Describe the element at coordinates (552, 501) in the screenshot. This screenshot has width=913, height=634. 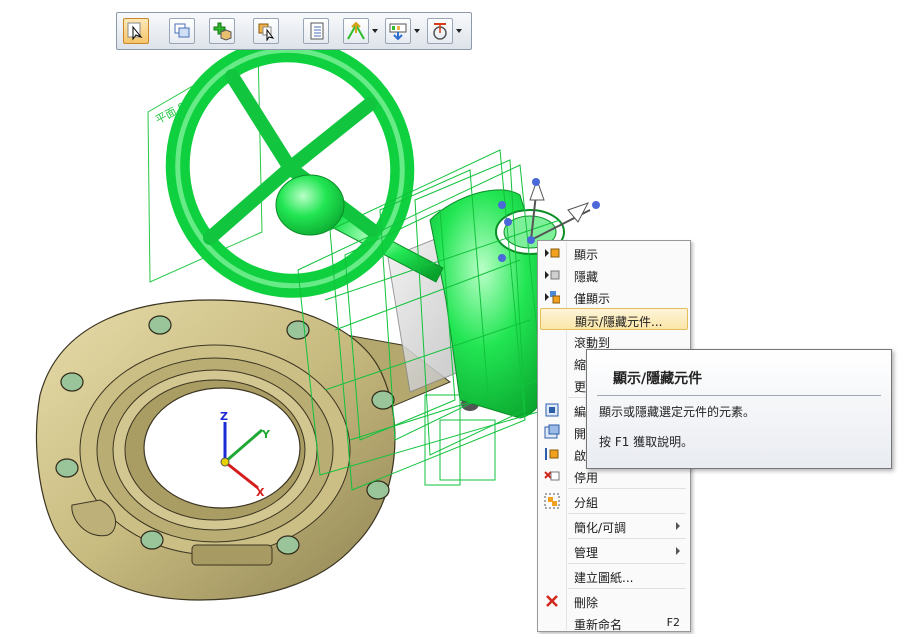
I see `group-icon` at that location.